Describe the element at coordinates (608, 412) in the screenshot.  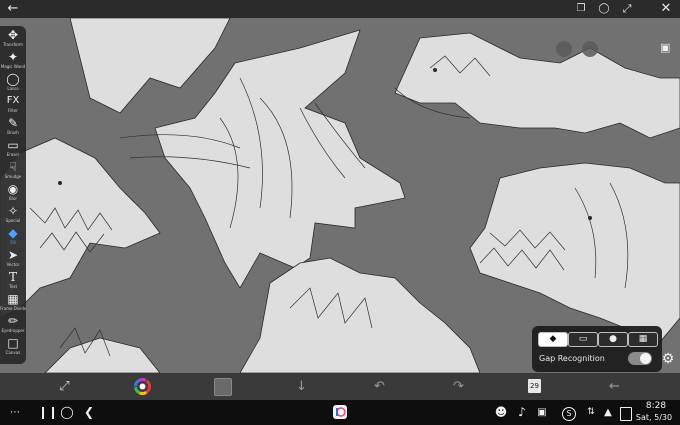
I see `wifi-icon: ▲` at that location.